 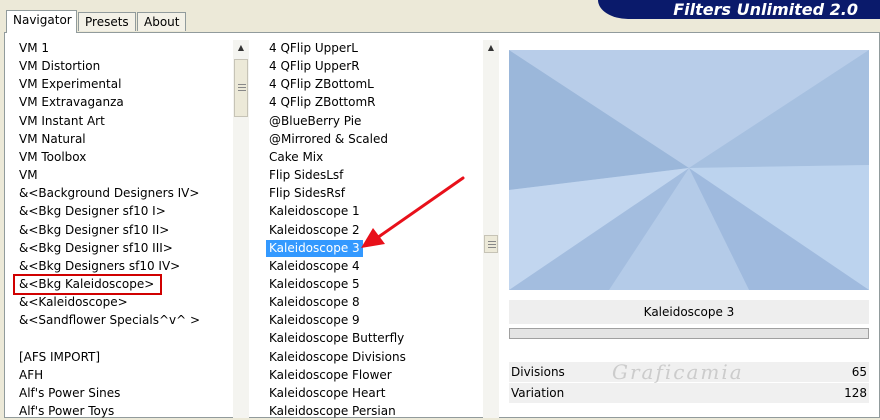 What do you see at coordinates (161, 21) in the screenshot?
I see `tab-about: About` at bounding box center [161, 21].